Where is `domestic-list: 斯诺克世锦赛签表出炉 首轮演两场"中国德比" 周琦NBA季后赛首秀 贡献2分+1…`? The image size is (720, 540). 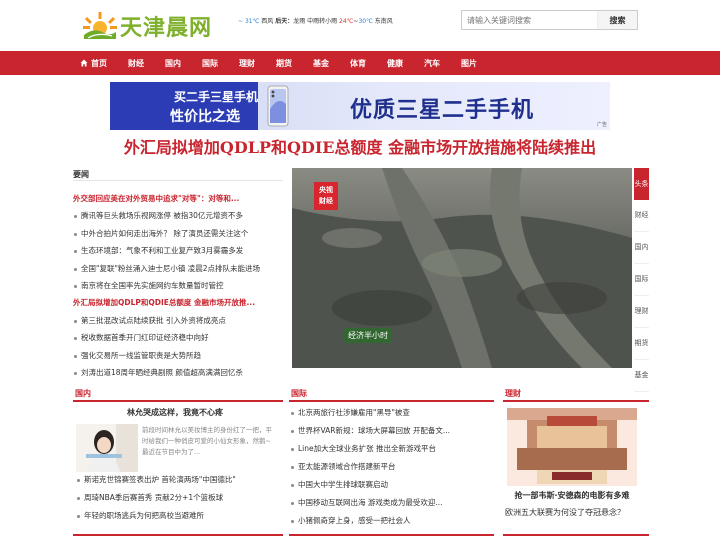
domestic-list: 斯诺克世锦赛签表出炉 首轮演两场"中国德比" 周琦NBA季后赛首秀 贡献2分+1… is located at coordinates (156, 498).